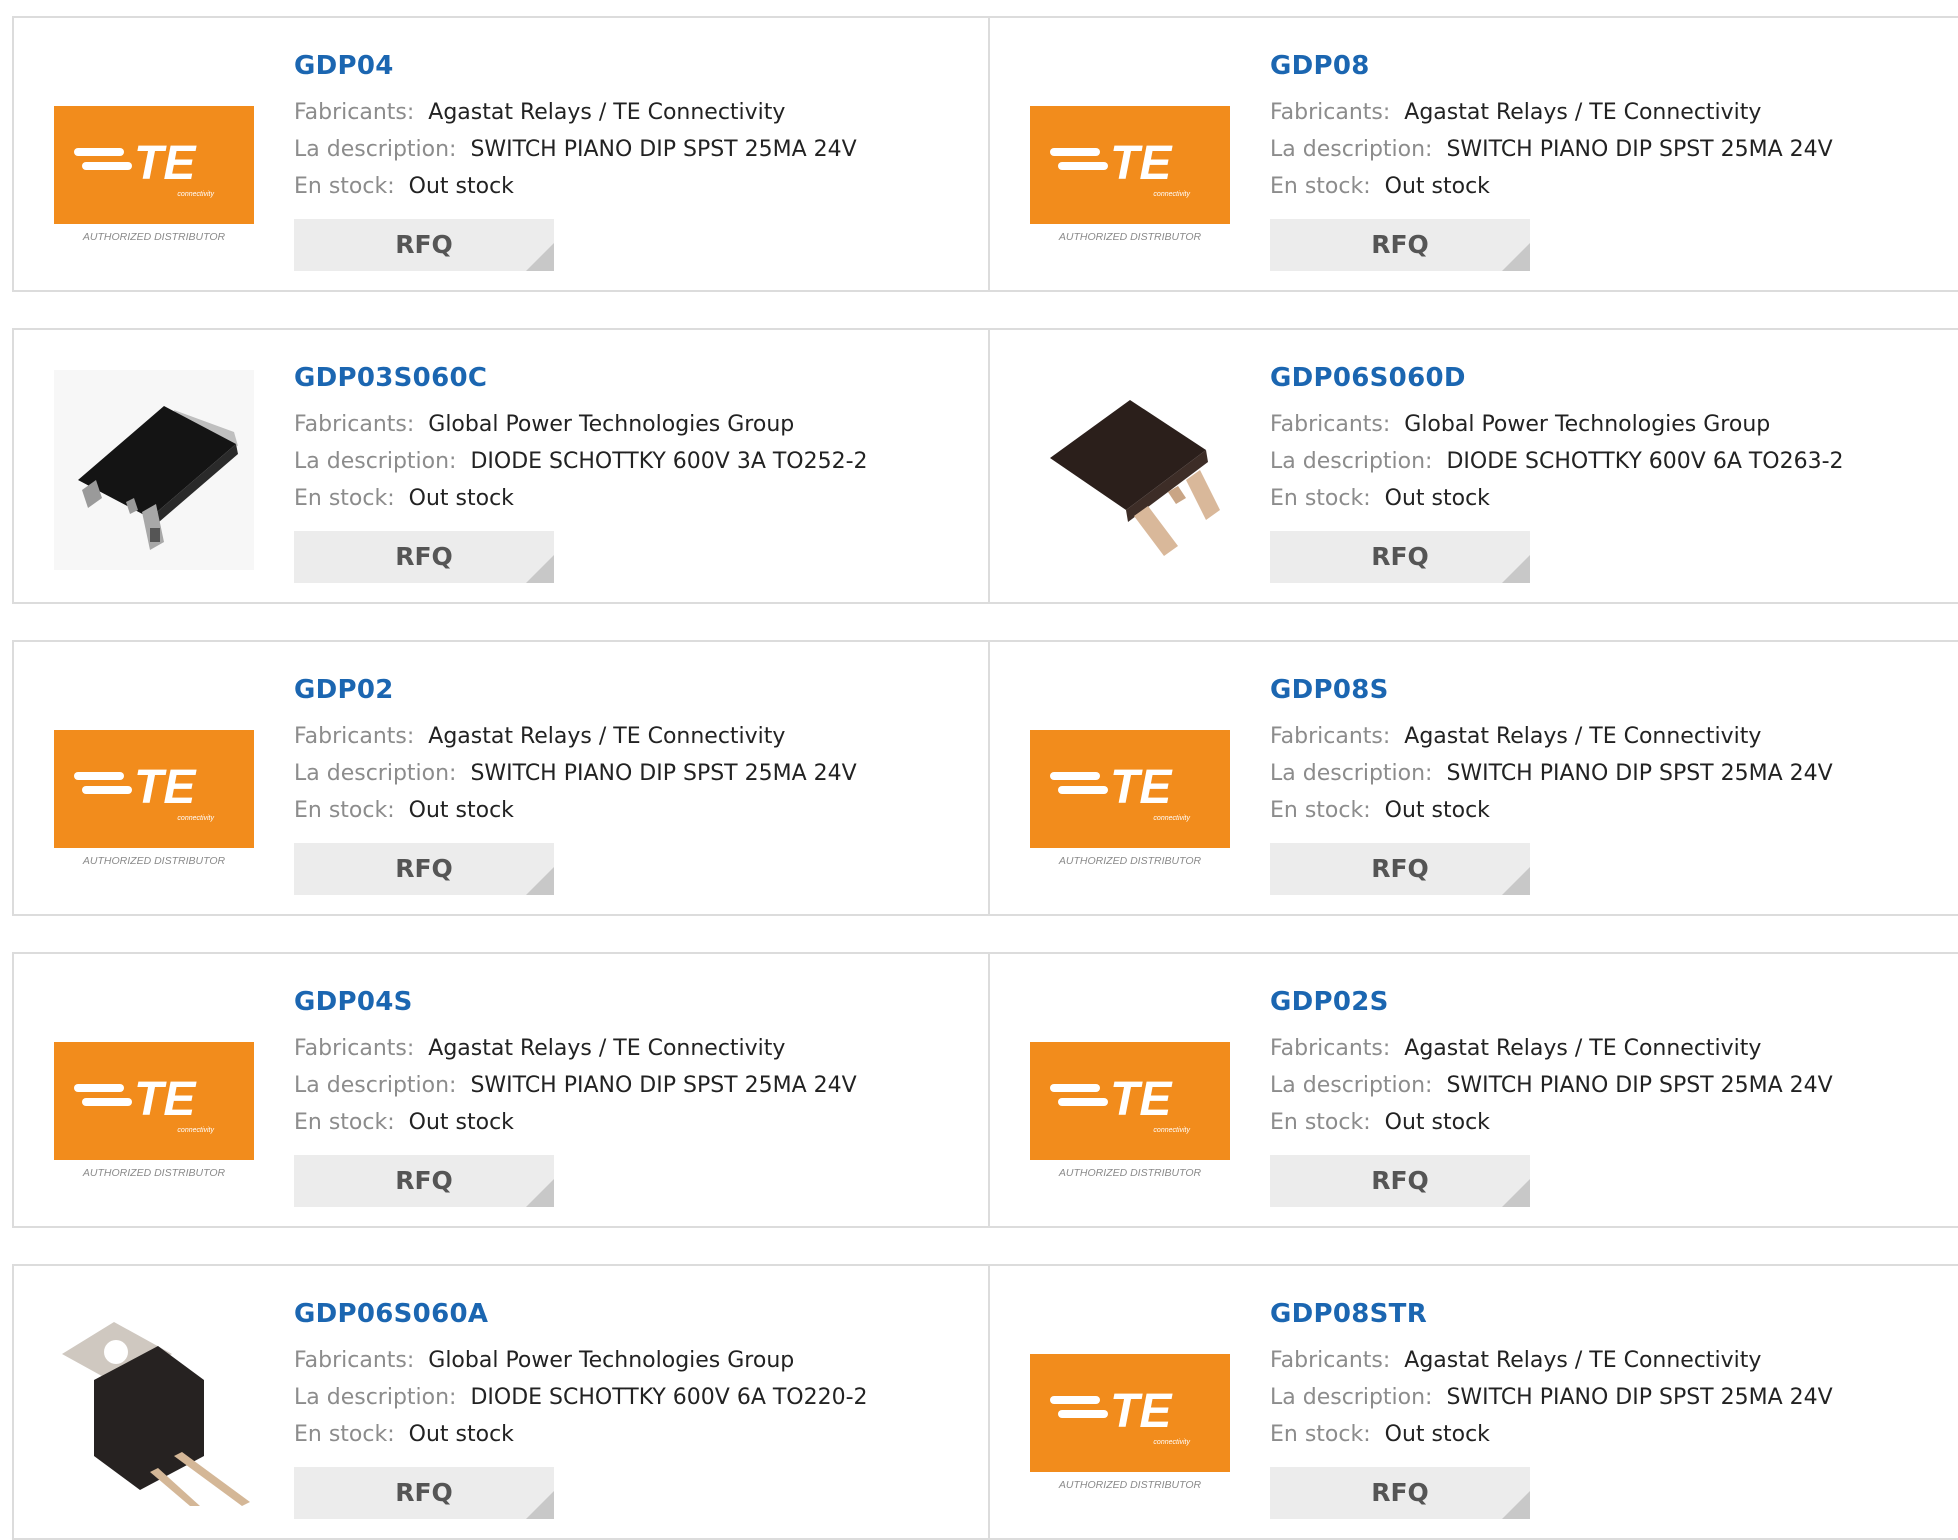  I want to click on description-value: SWITCH PIANO DIP SPST 25MA 24V, so click(1639, 1397).